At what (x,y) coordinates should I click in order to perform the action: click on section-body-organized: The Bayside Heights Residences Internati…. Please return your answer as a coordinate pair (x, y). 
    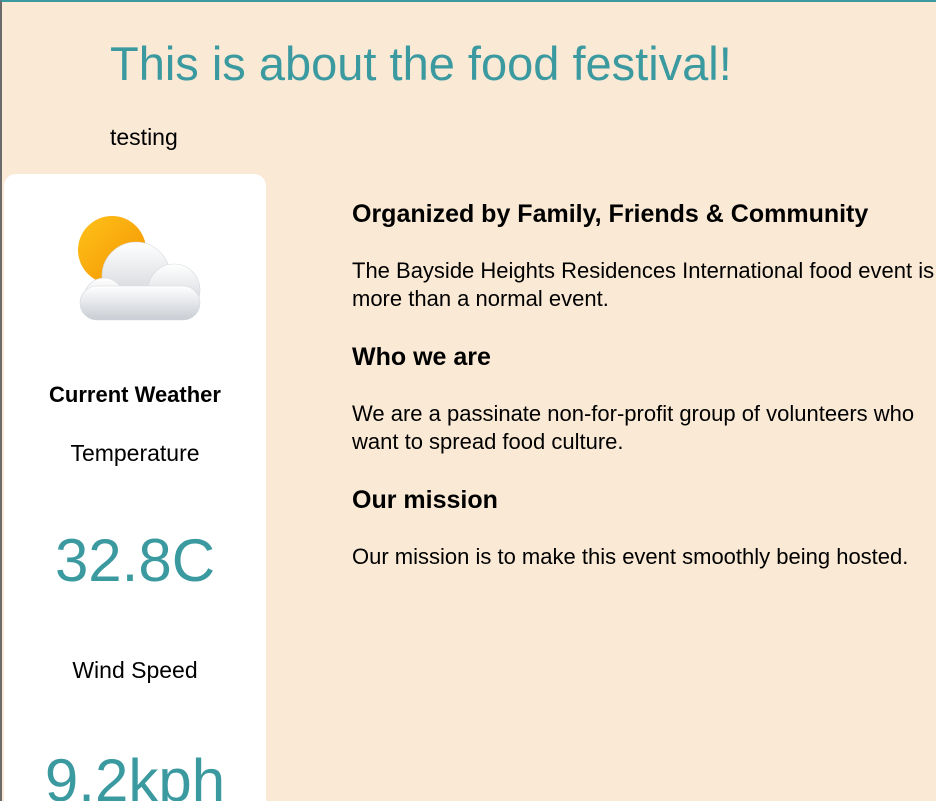
    Looking at the image, I should click on (643, 284).